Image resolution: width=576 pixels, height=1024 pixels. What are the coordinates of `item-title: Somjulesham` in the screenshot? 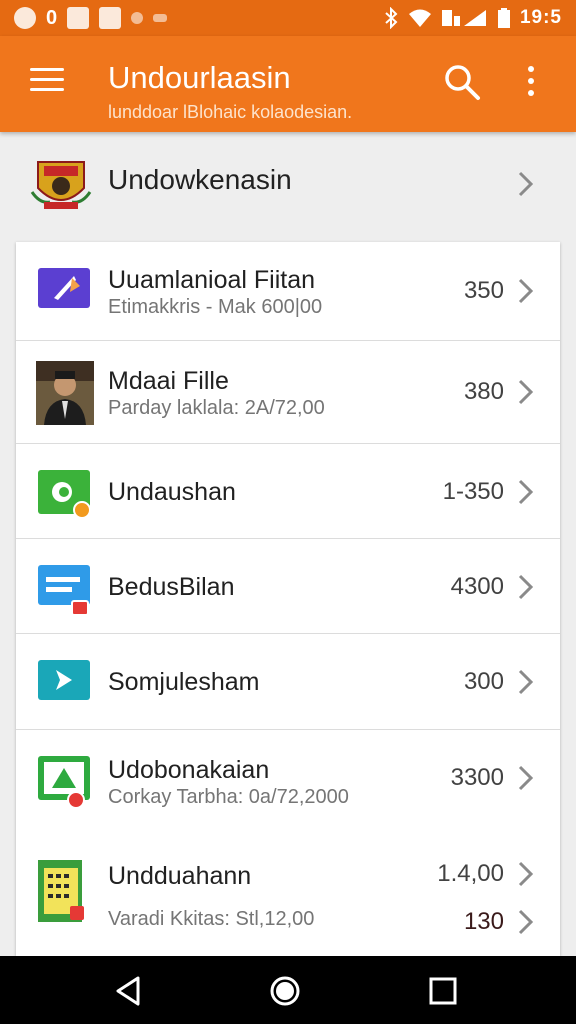 It's located at (184, 682).